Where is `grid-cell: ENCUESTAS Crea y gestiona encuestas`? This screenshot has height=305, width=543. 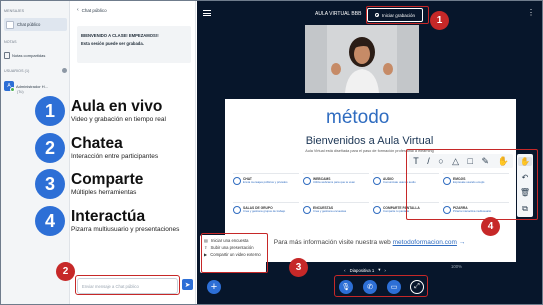 grid-cell: ENCUESTAS Crea y gestiona encuestas is located at coordinates (336, 215).